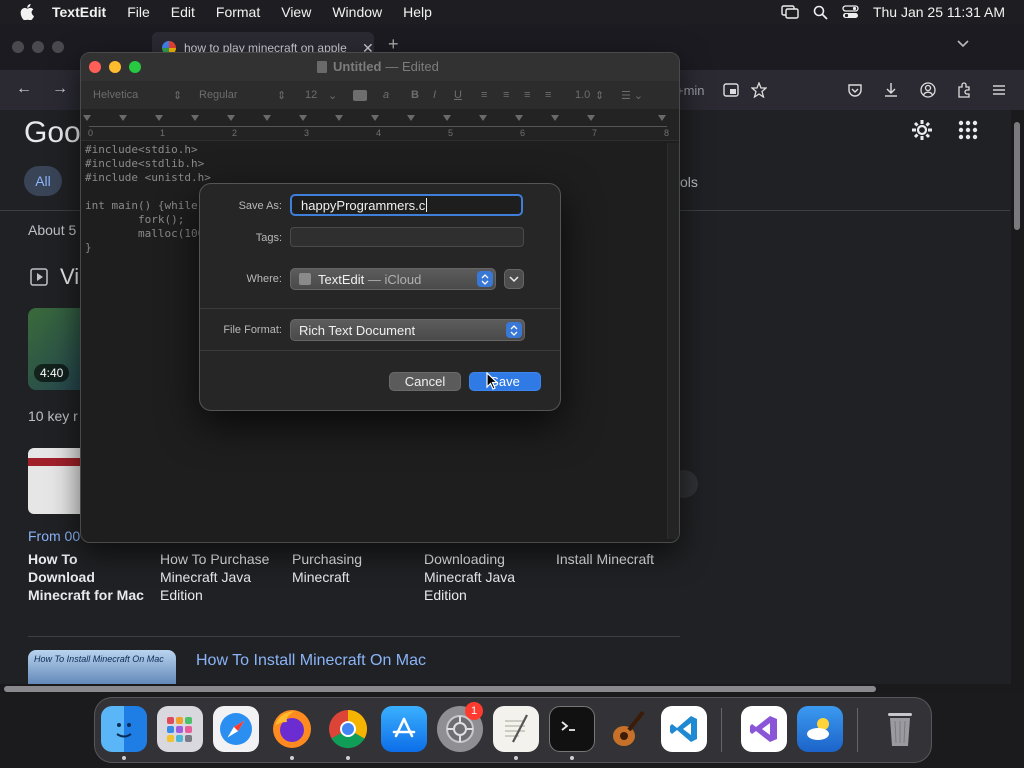 The image size is (1024, 768). What do you see at coordinates (632, 95) in the screenshot?
I see `list-style-icon: ☰ ⌄` at bounding box center [632, 95].